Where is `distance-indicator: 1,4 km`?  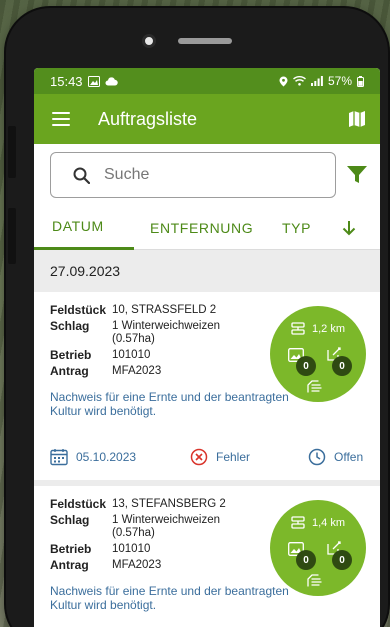 distance-indicator: 1,4 km is located at coordinates (317, 523).